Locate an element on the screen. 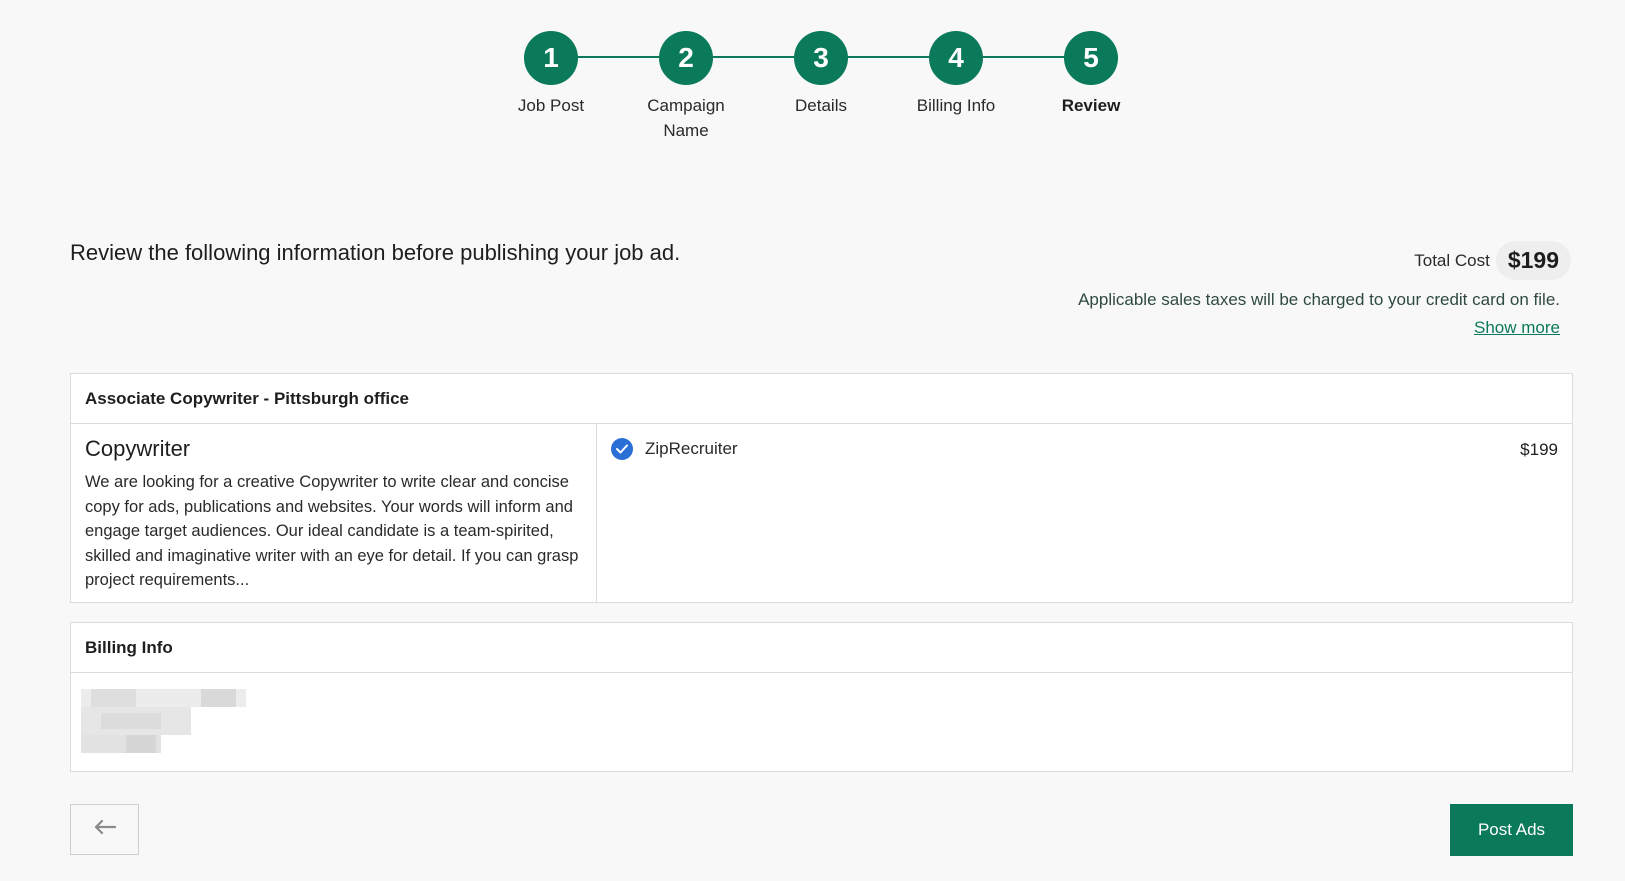 The width and height of the screenshot is (1625, 881). step-details: 3 Details is located at coordinates (821, 74).